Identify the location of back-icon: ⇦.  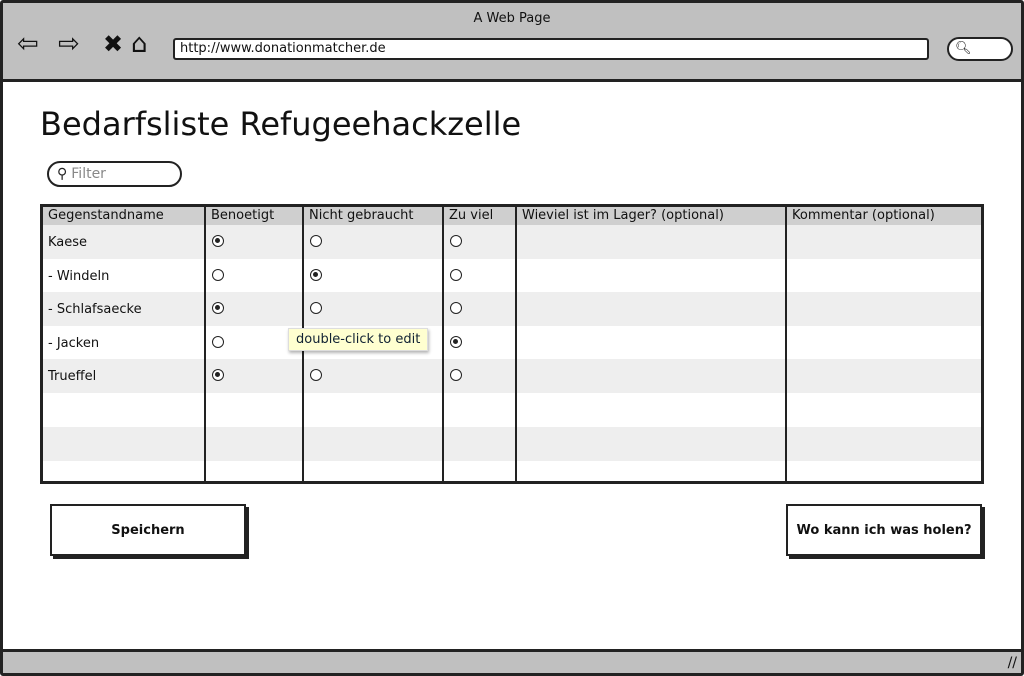
(28, 44).